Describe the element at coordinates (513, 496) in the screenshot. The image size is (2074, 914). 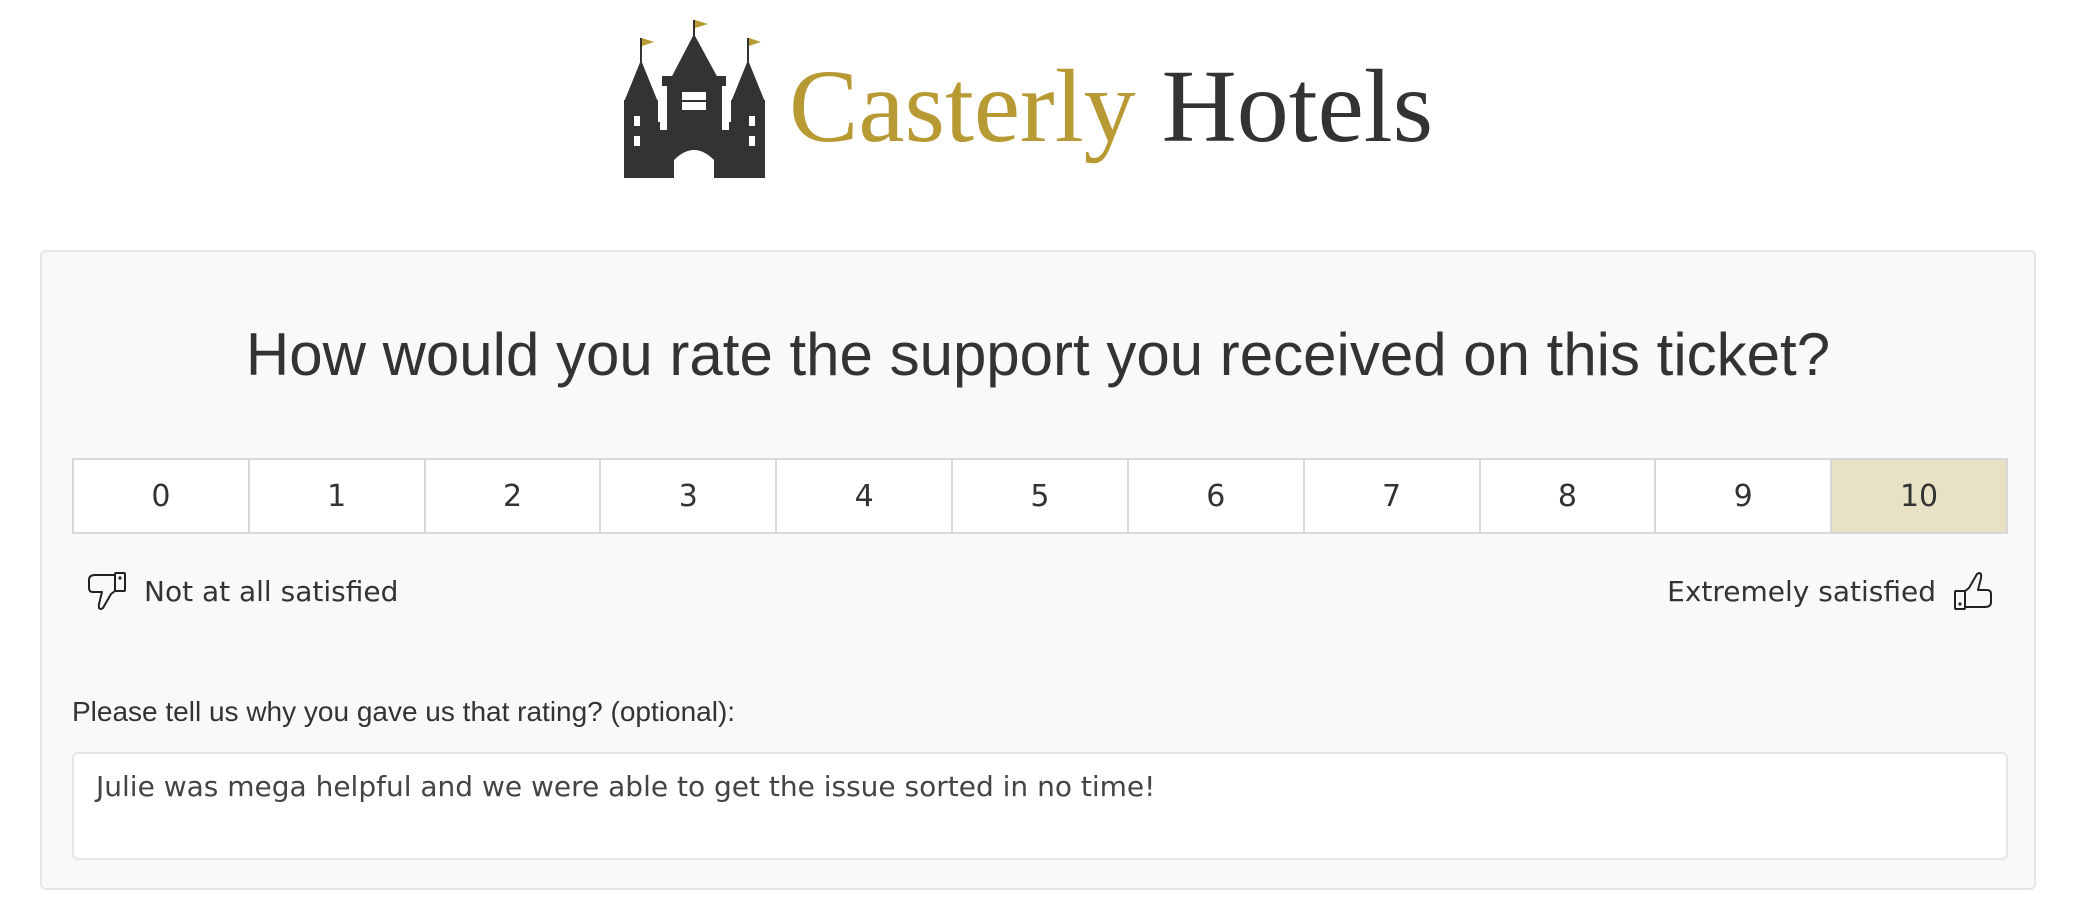
I see `rating-option-2: 2` at that location.